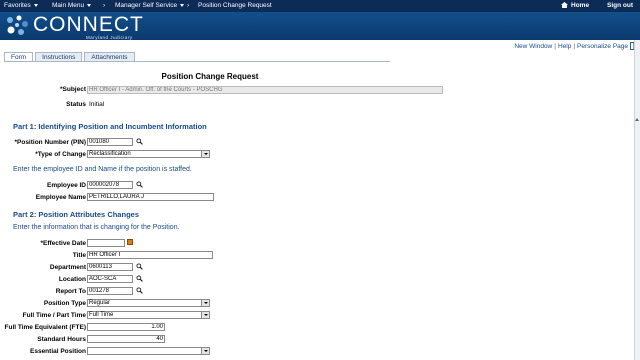 The height and width of the screenshot is (360, 640). What do you see at coordinates (580, 5) in the screenshot?
I see `home-label: Home` at bounding box center [580, 5].